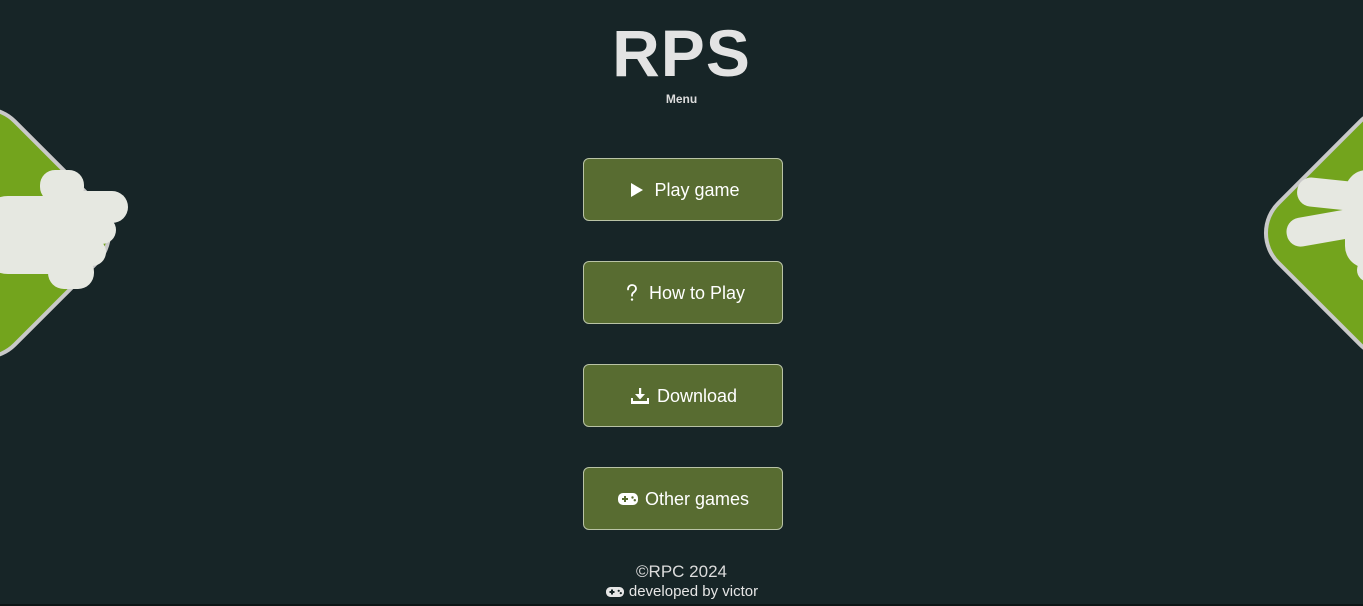 This screenshot has width=1363, height=606. What do you see at coordinates (681, 53) in the screenshot?
I see `app-title: RPS` at bounding box center [681, 53].